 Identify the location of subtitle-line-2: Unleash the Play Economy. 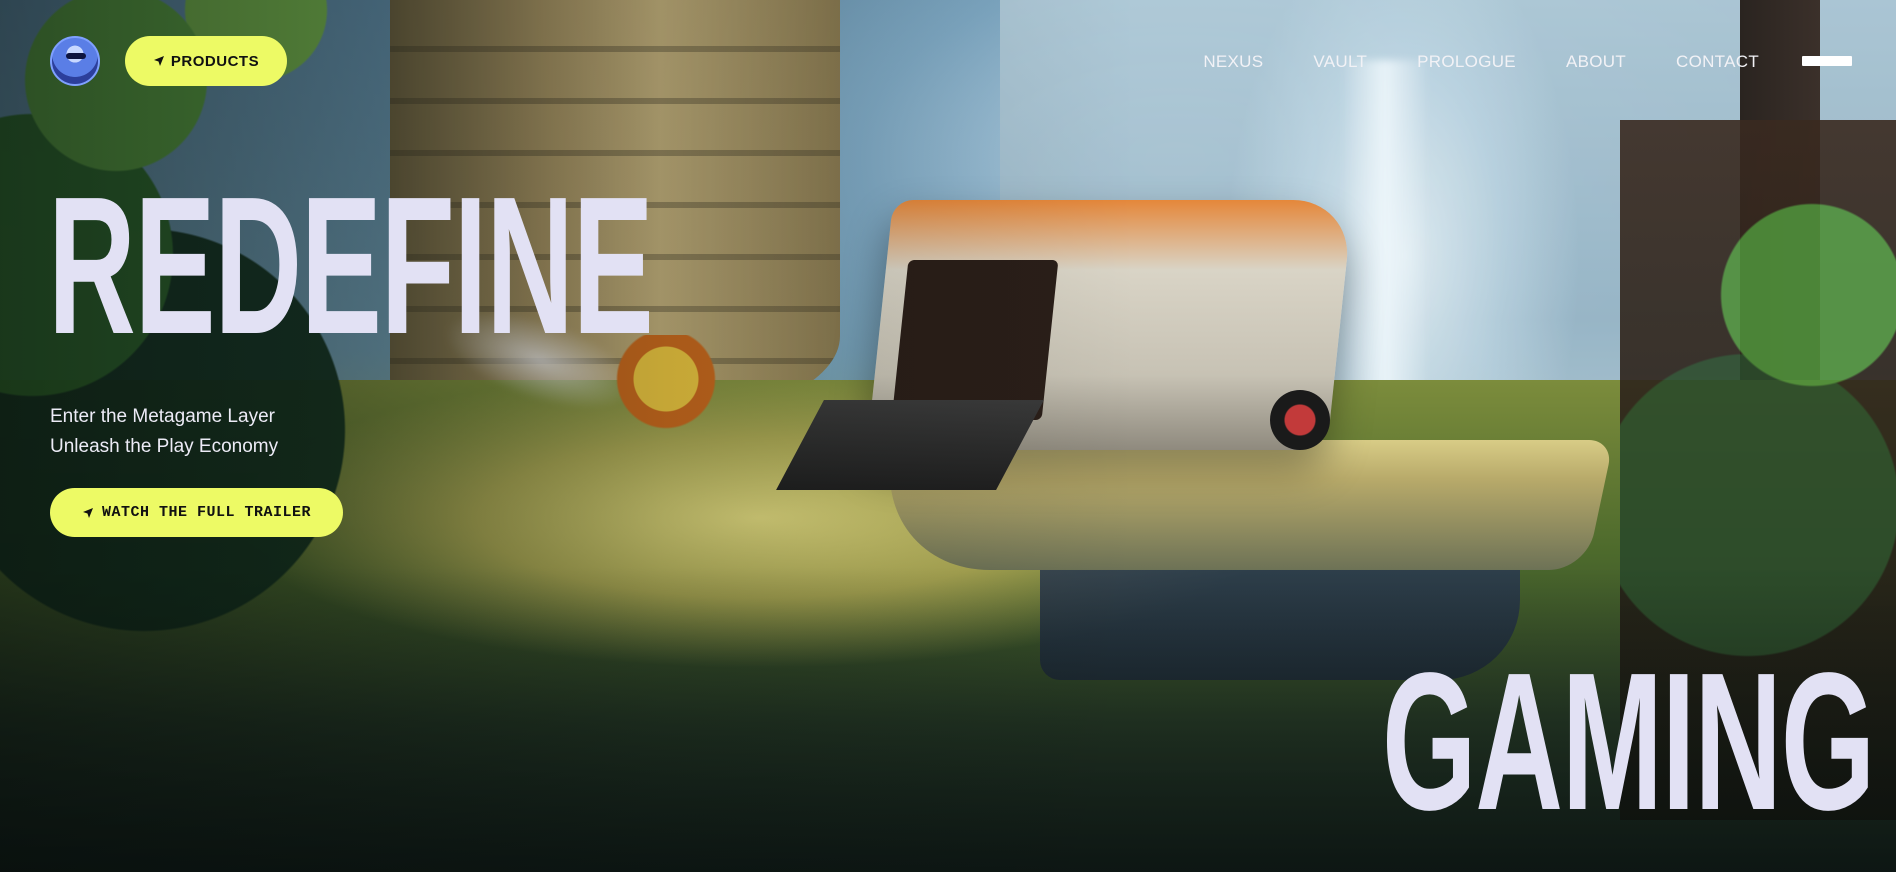
(164, 446).